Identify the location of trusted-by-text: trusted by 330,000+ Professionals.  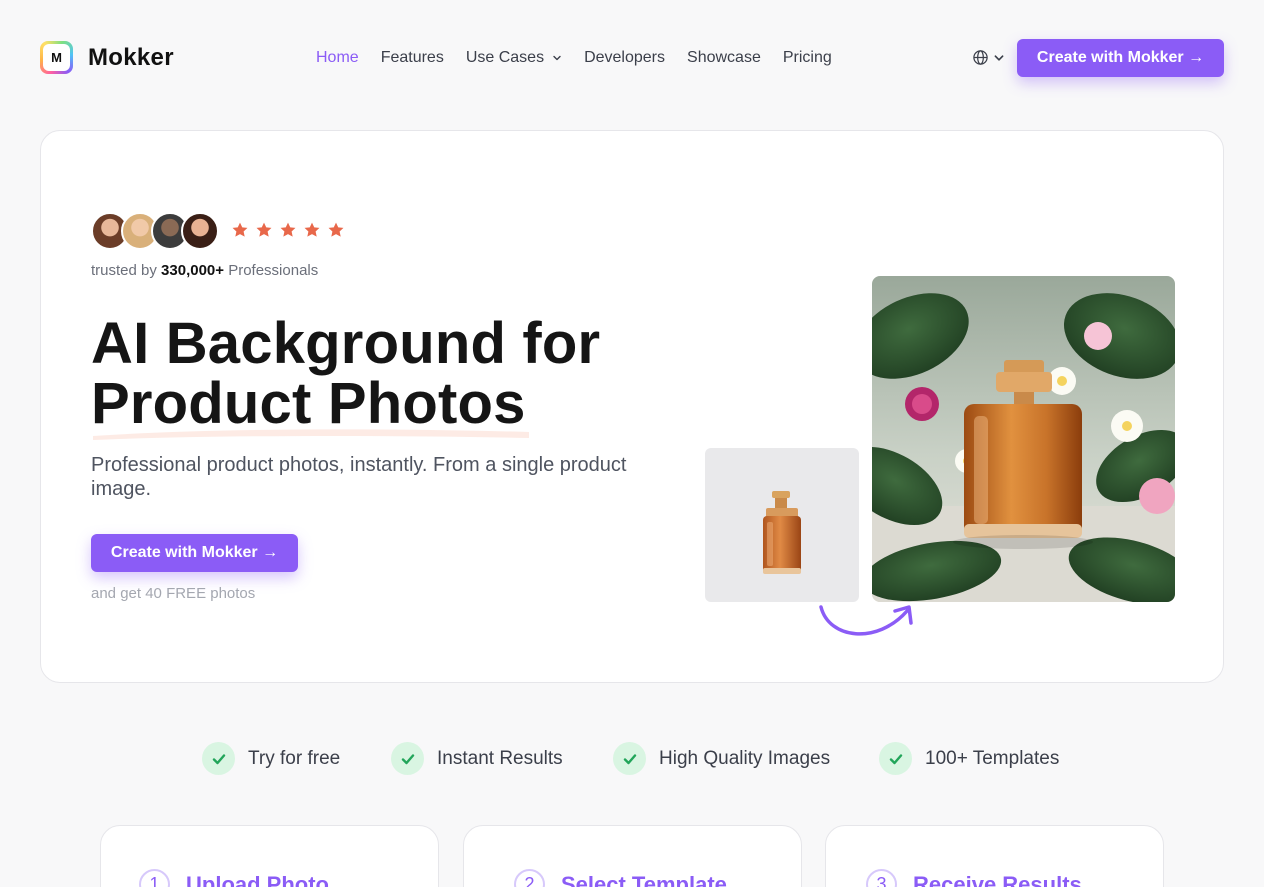
(204, 270).